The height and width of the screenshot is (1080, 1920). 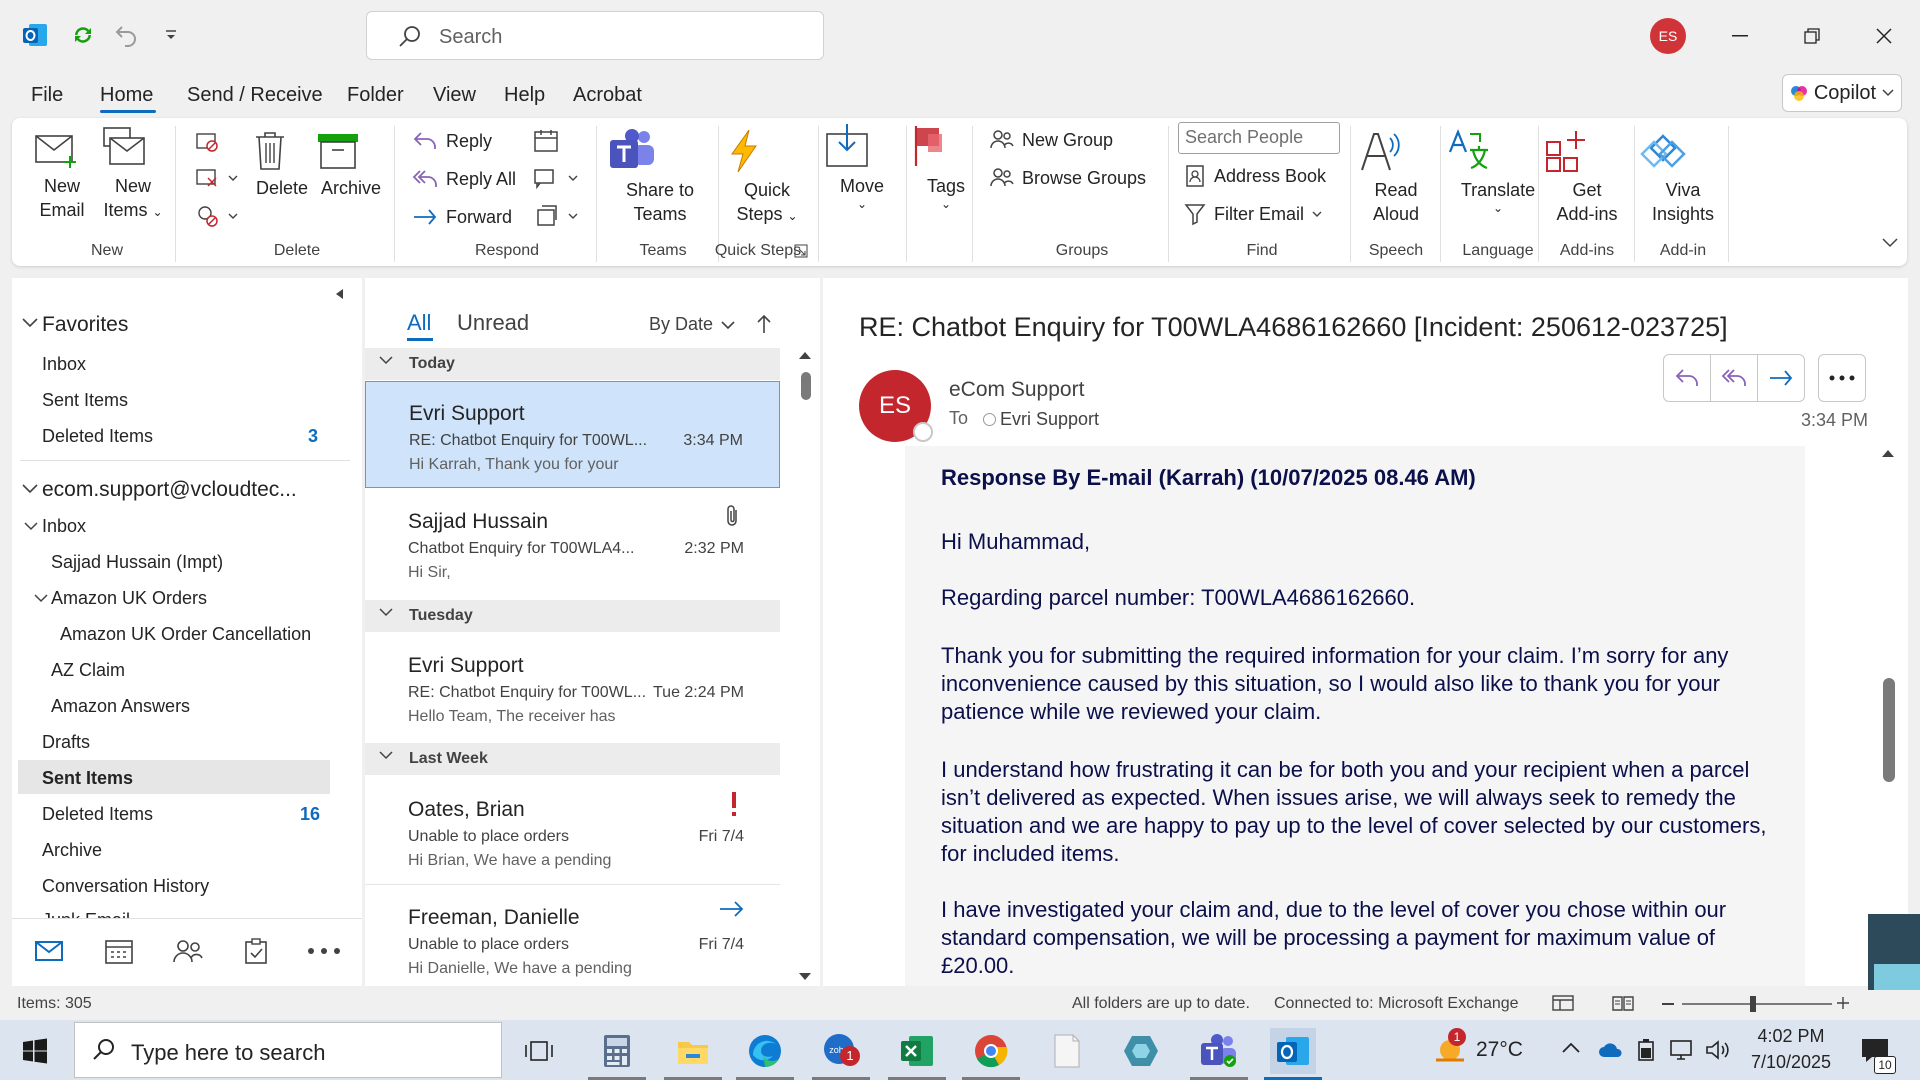 I want to click on mail-icon, so click(x=49, y=951).